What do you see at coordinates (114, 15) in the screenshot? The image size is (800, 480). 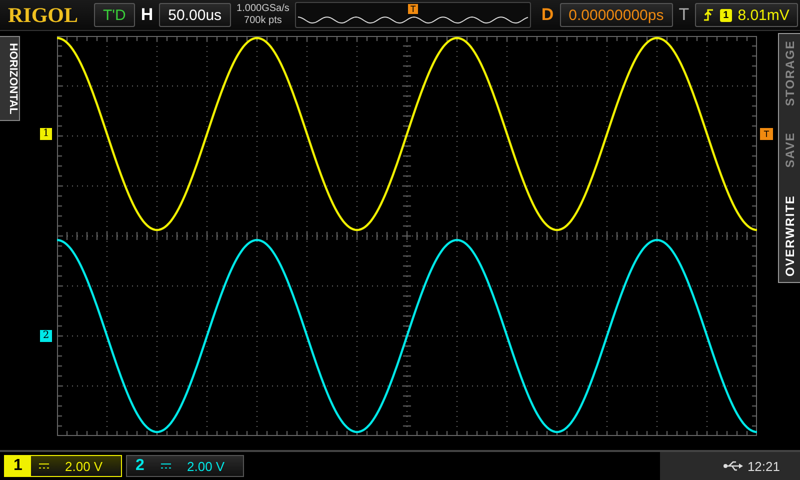 I see `run-status: T'D` at bounding box center [114, 15].